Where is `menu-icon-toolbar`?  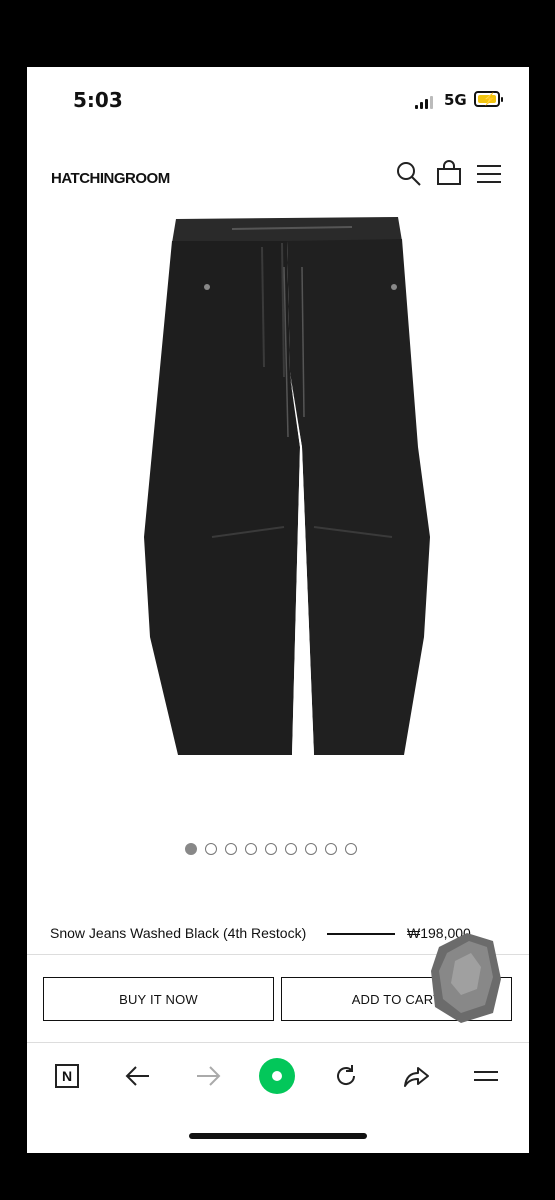
menu-icon-toolbar is located at coordinates (486, 1076).